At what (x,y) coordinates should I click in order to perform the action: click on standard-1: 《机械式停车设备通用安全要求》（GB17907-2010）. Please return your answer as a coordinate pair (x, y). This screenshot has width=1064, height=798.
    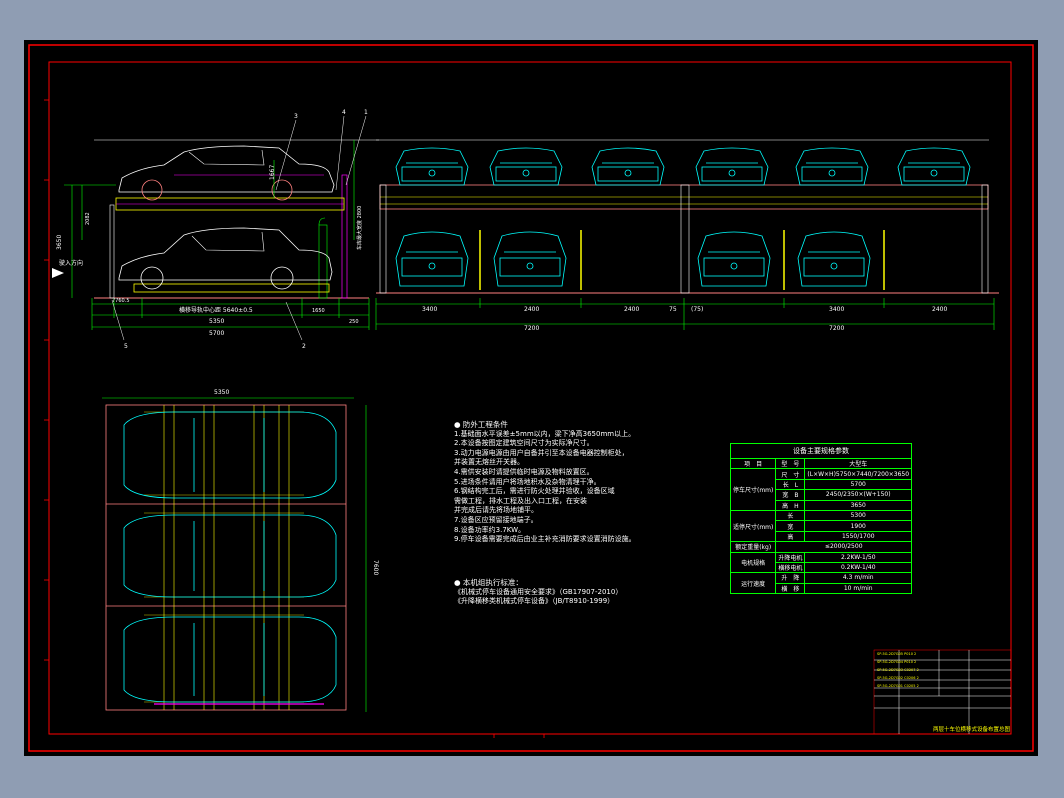
    Looking at the image, I should click on (538, 591).